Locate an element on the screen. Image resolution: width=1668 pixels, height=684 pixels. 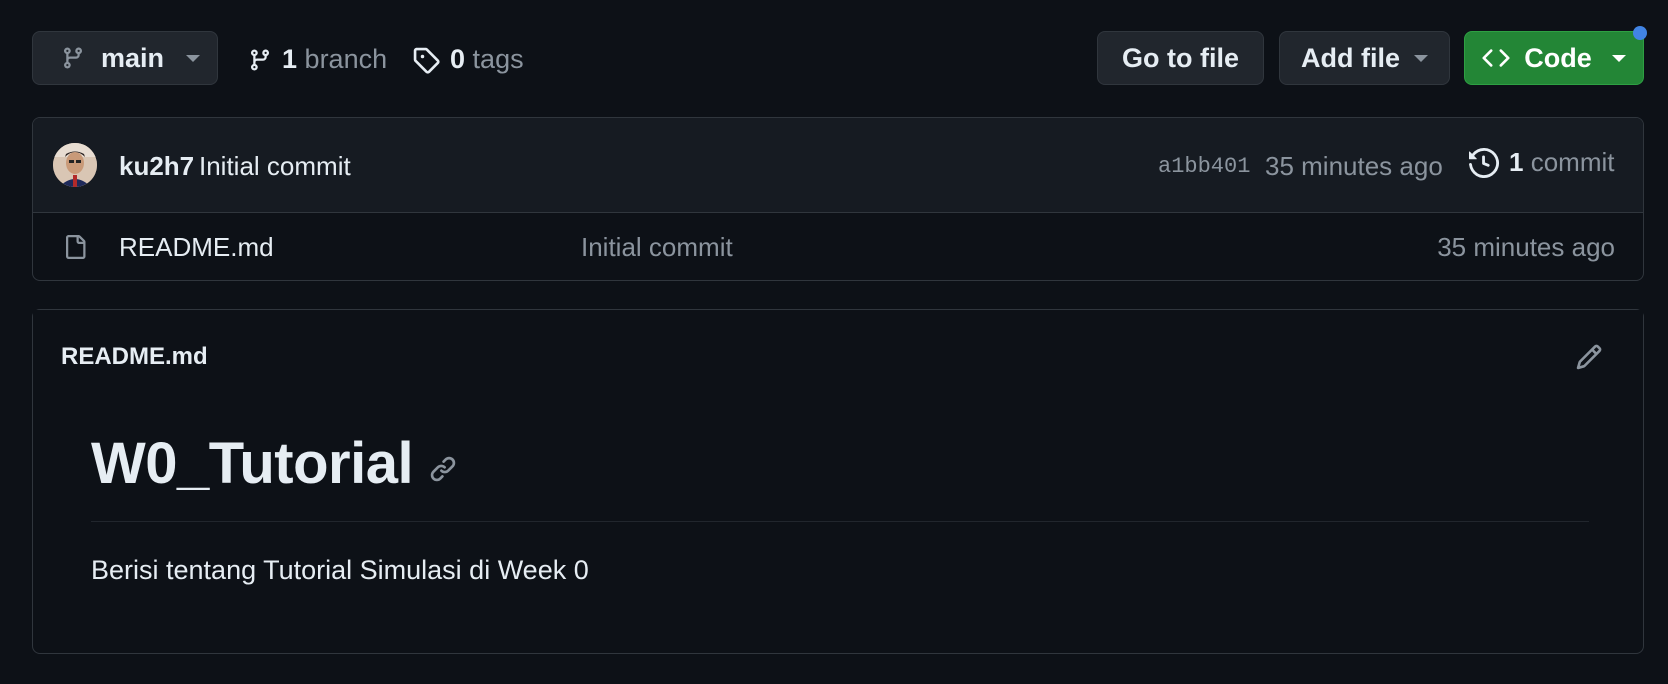
branch-label: branch is located at coordinates (346, 59).